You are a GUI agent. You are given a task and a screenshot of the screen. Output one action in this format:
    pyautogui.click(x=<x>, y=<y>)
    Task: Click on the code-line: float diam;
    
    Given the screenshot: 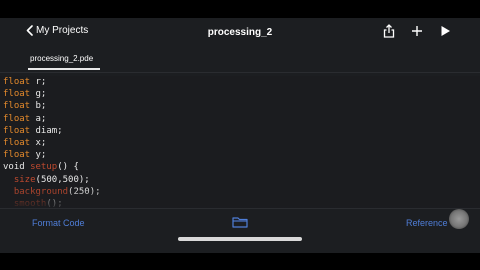 What is the action you would take?
    pyautogui.click(x=240, y=131)
    